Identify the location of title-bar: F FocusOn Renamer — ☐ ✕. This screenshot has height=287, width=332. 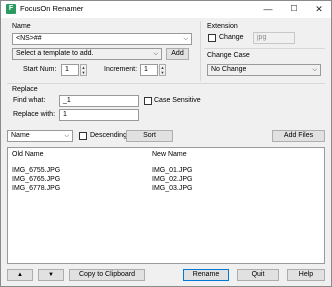
(166, 9).